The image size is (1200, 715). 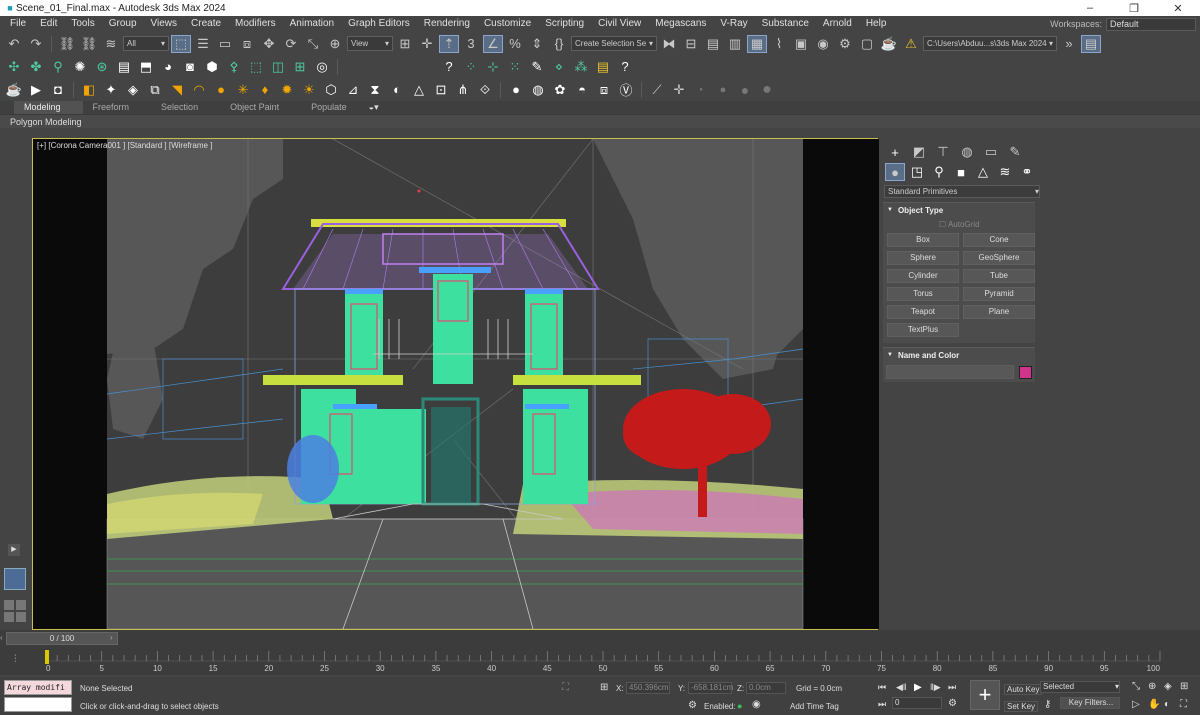 What do you see at coordinates (38, 704) in the screenshot?
I see `maxscript-output` at bounding box center [38, 704].